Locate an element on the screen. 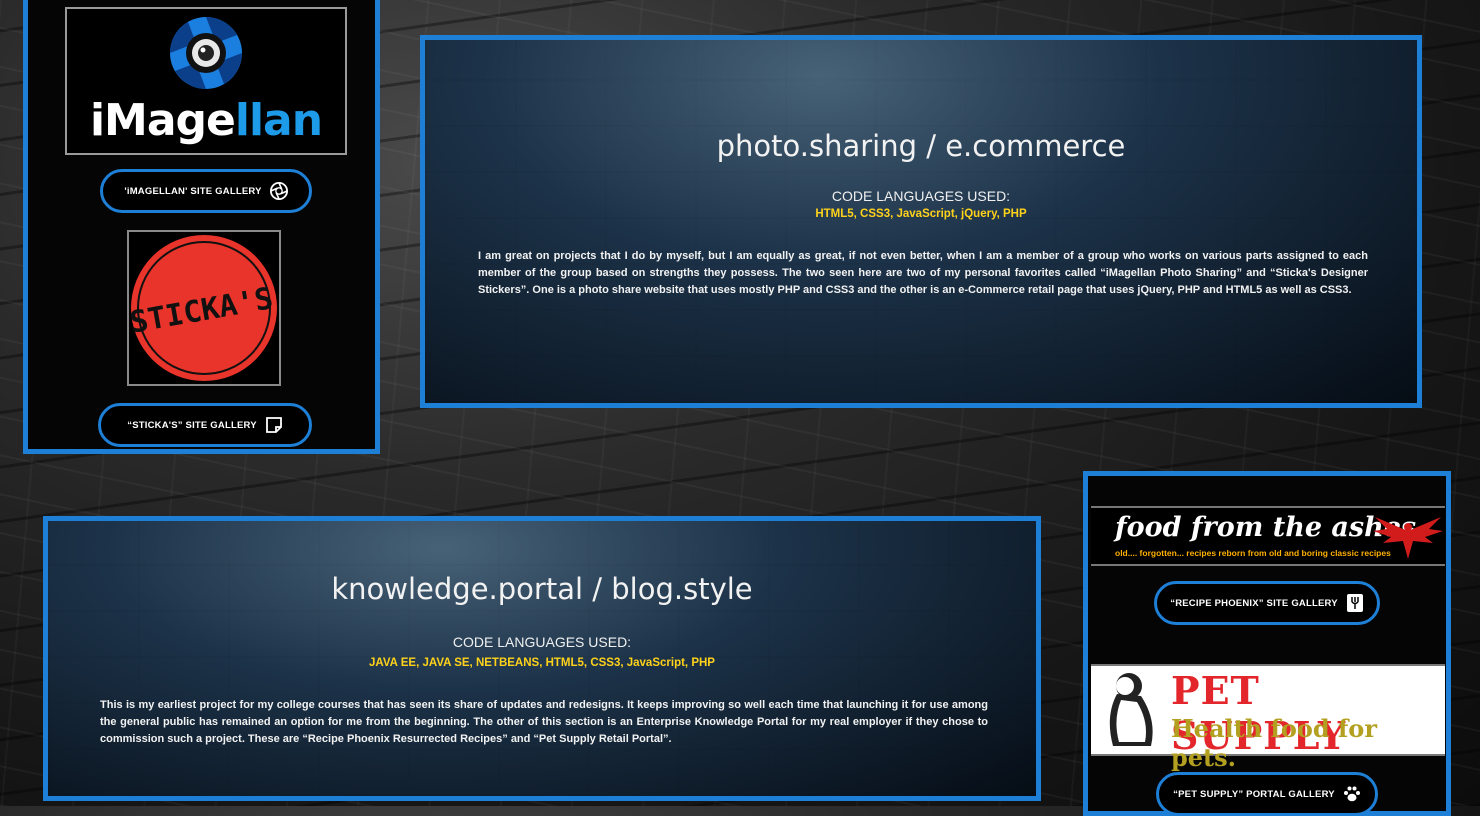  pet-supply-logo: PET SUPPLY Health food for pets. is located at coordinates (1268, 718).